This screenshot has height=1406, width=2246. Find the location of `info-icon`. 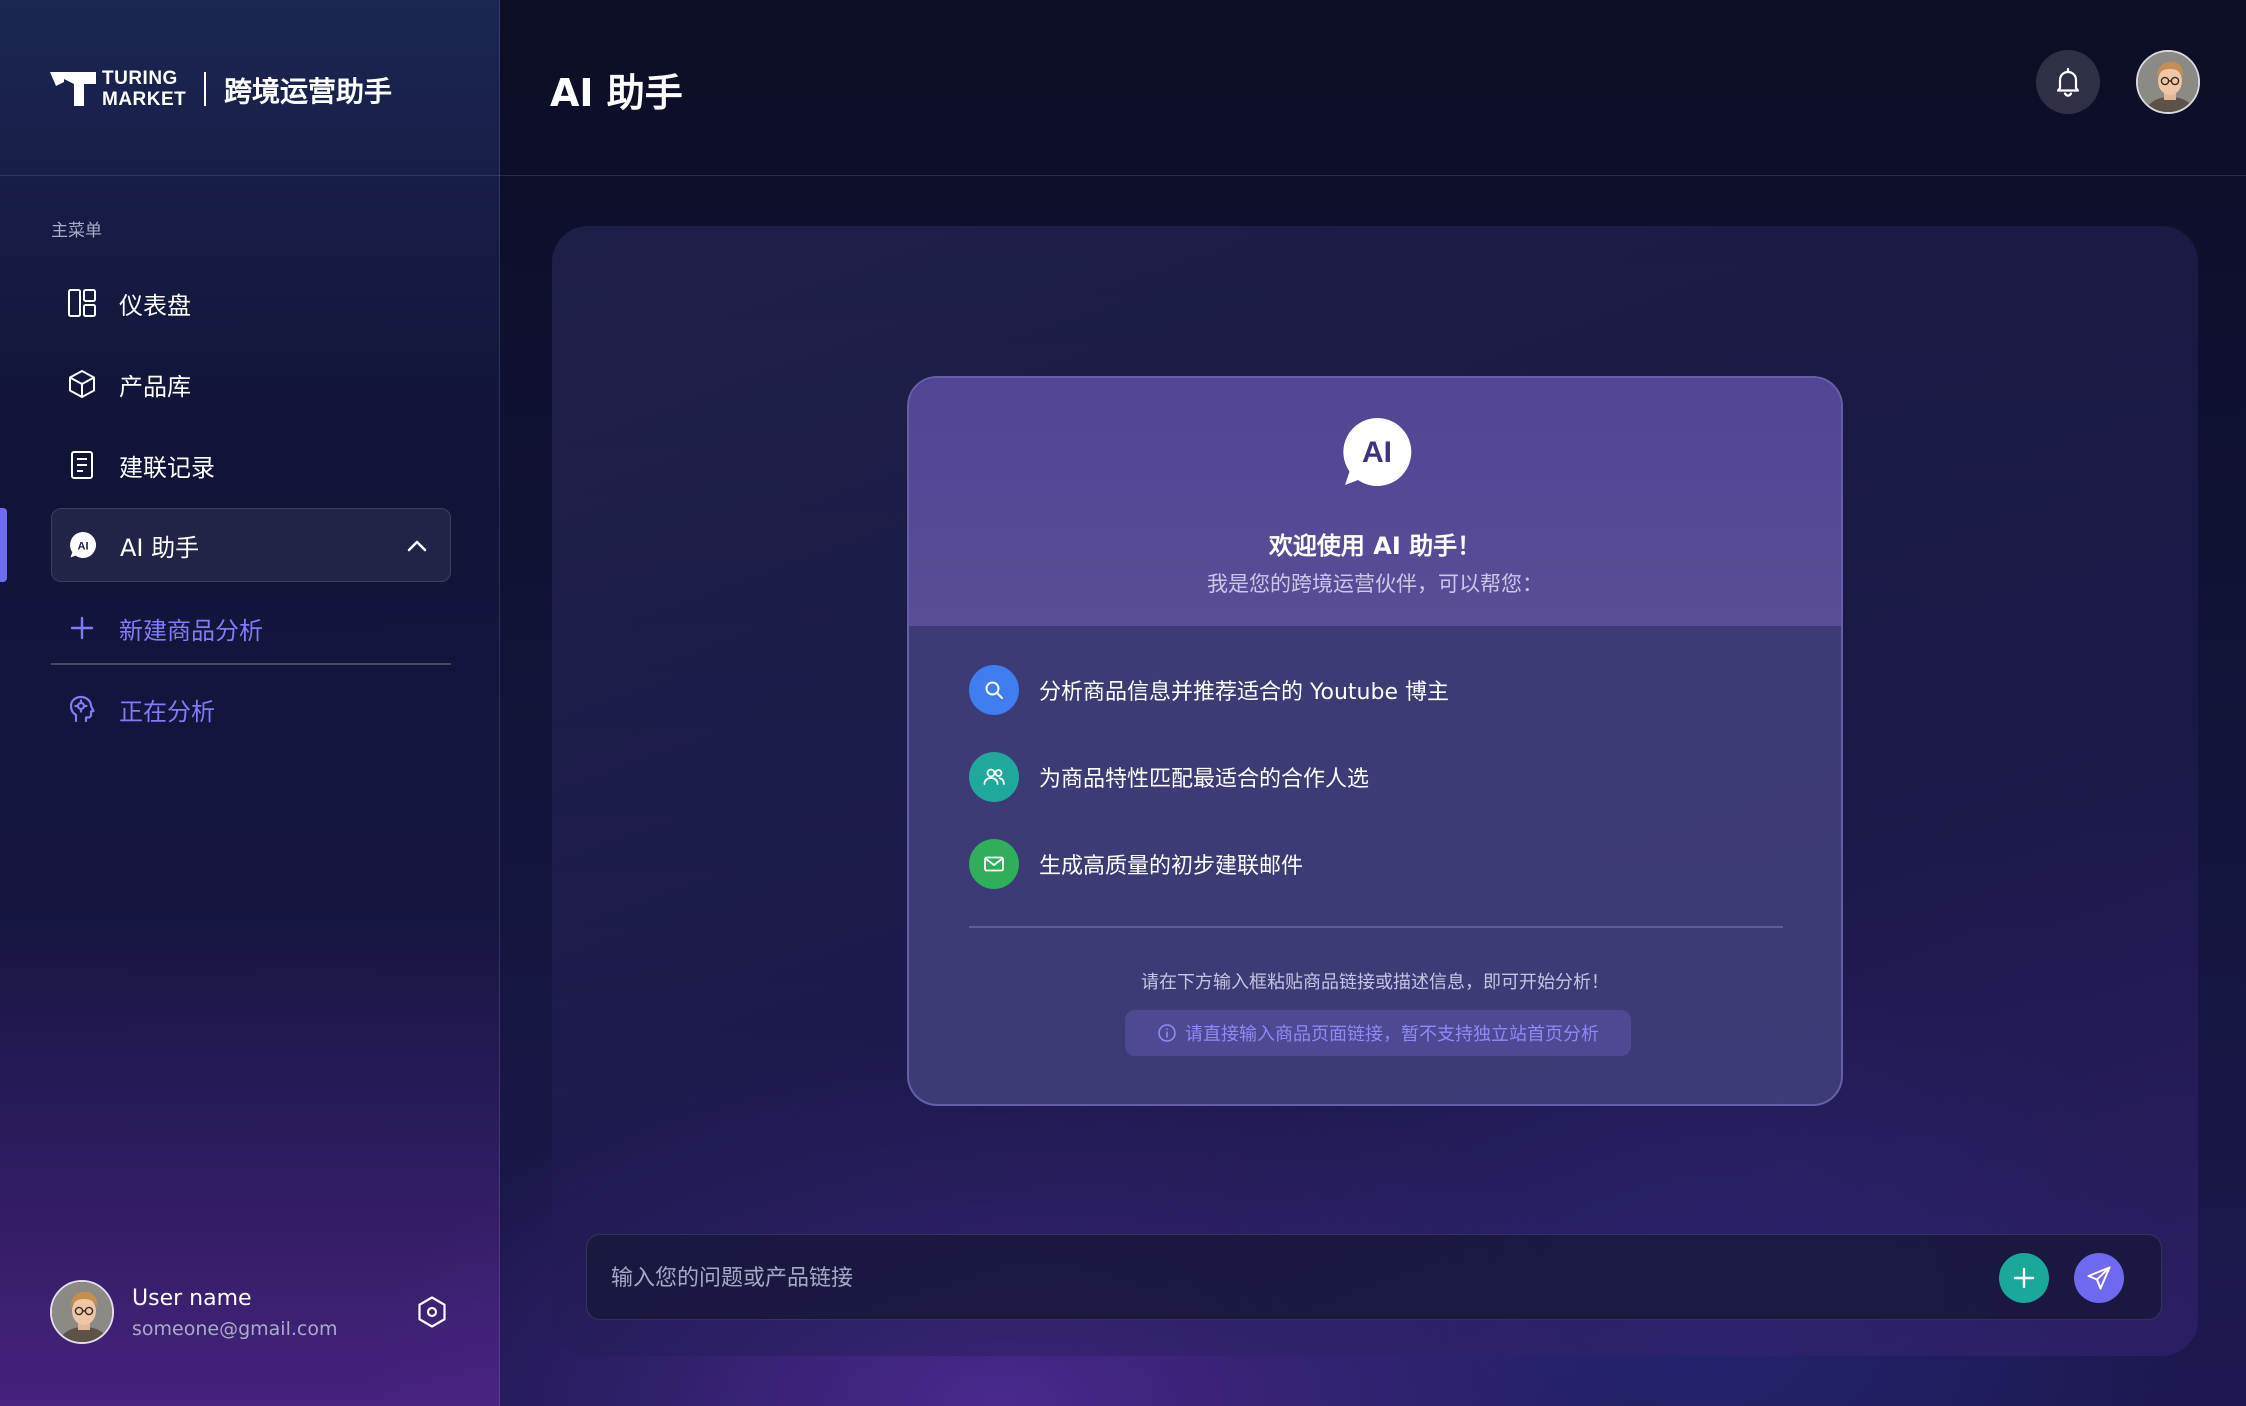

info-icon is located at coordinates (1167, 1033).